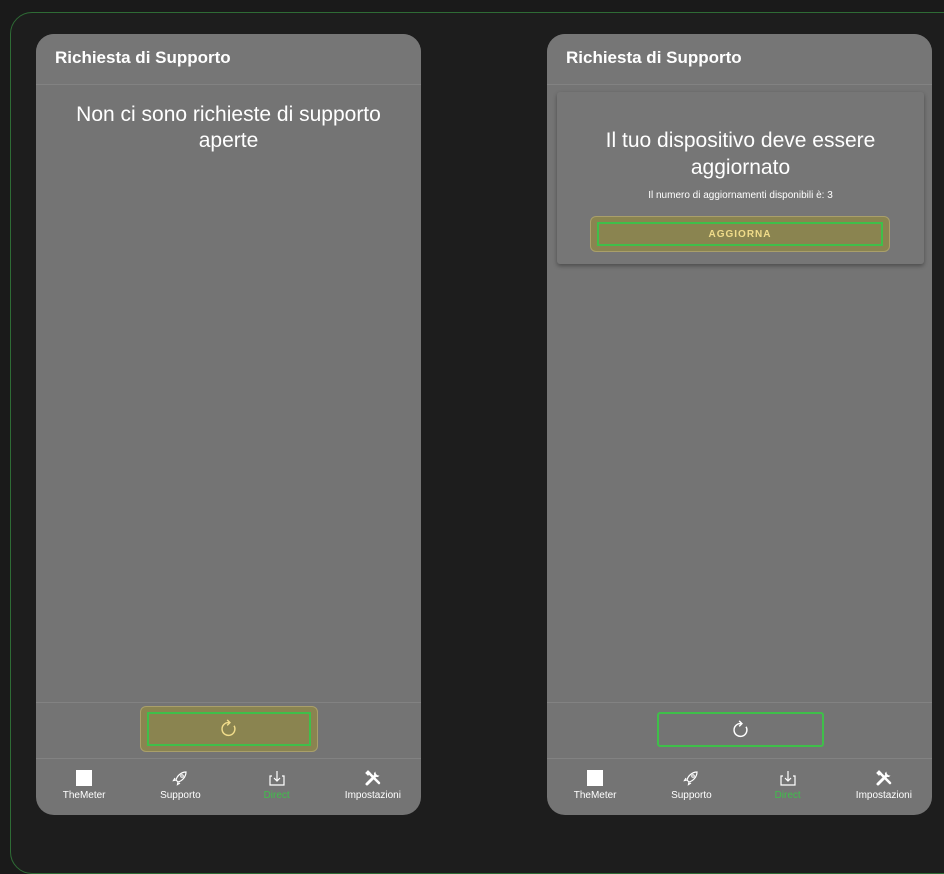  What do you see at coordinates (228, 127) in the screenshot?
I see `empty-state-message: Non ci sono richieste di supporto aperte` at bounding box center [228, 127].